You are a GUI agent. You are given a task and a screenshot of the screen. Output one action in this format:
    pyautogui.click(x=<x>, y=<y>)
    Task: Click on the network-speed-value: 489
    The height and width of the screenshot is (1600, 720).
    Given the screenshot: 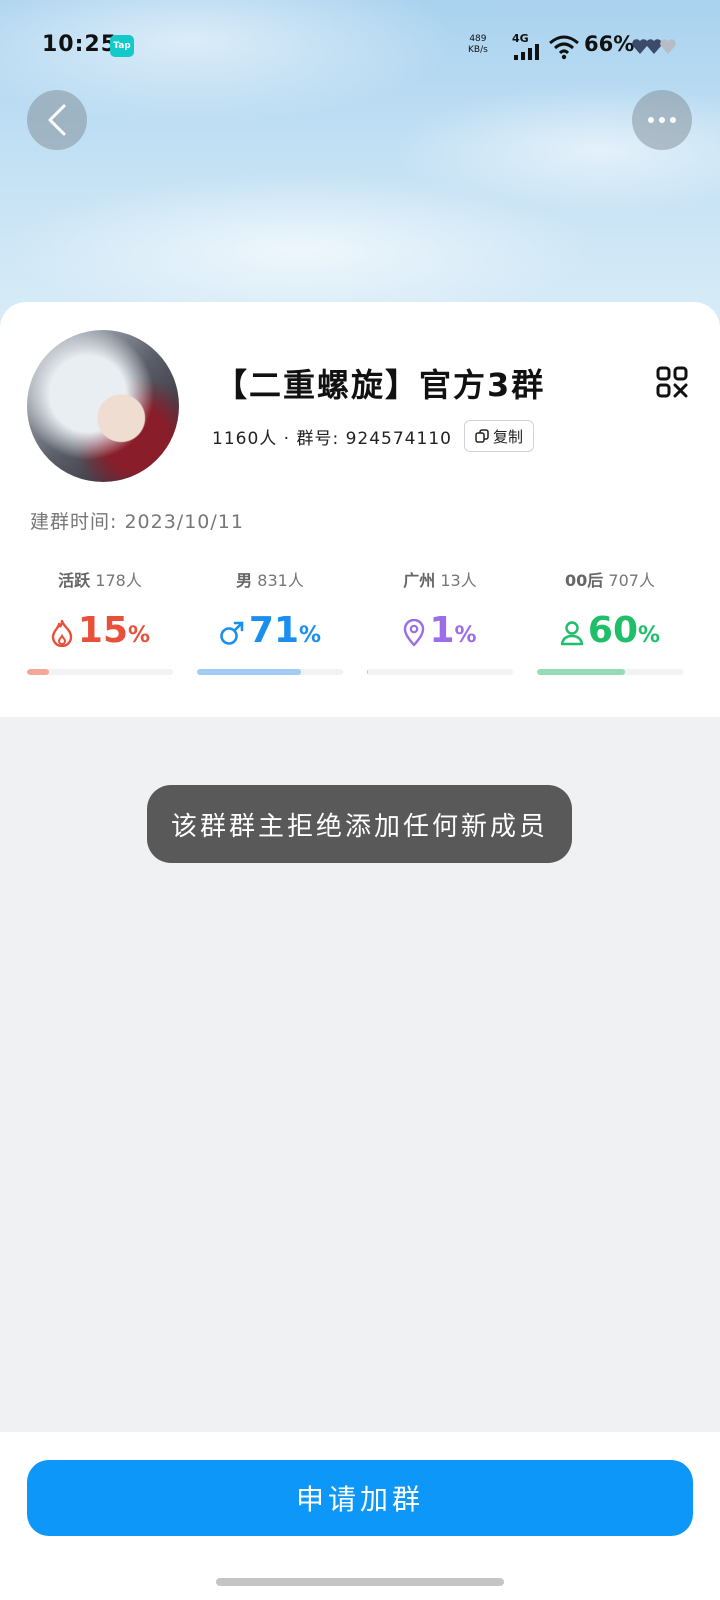 What is the action you would take?
    pyautogui.click(x=478, y=39)
    